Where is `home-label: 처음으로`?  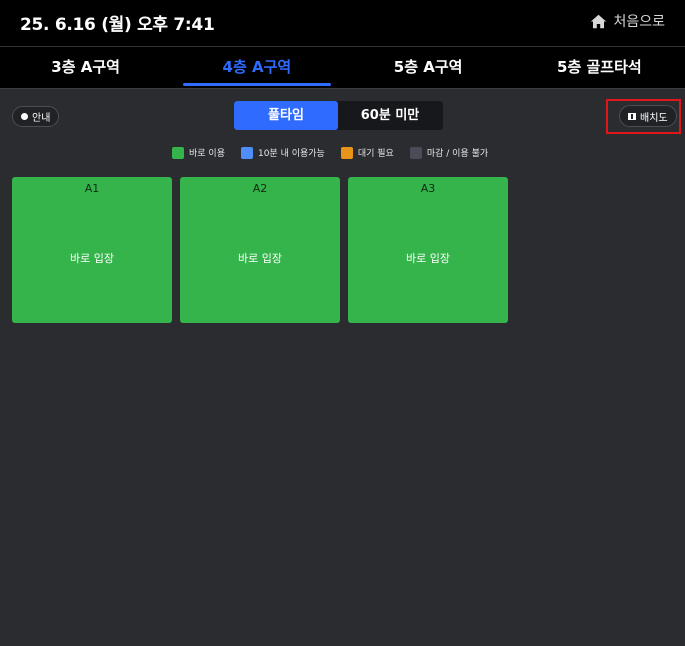 home-label: 처음으로 is located at coordinates (639, 22).